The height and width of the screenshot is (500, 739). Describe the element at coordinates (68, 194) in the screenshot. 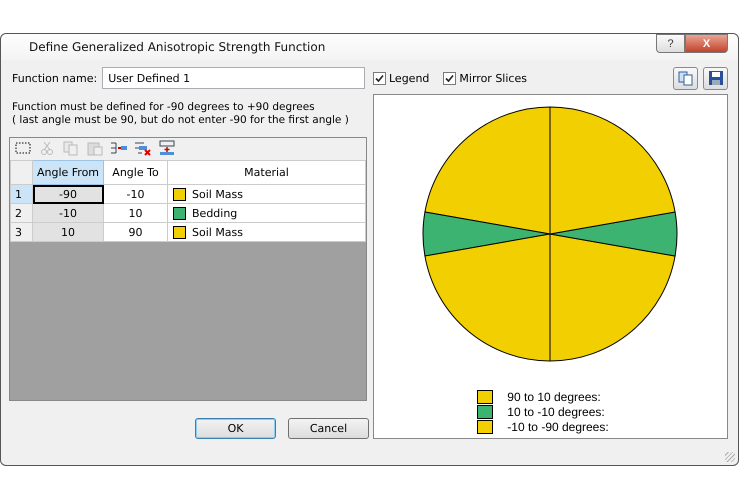

I see `table-cell: -90` at that location.